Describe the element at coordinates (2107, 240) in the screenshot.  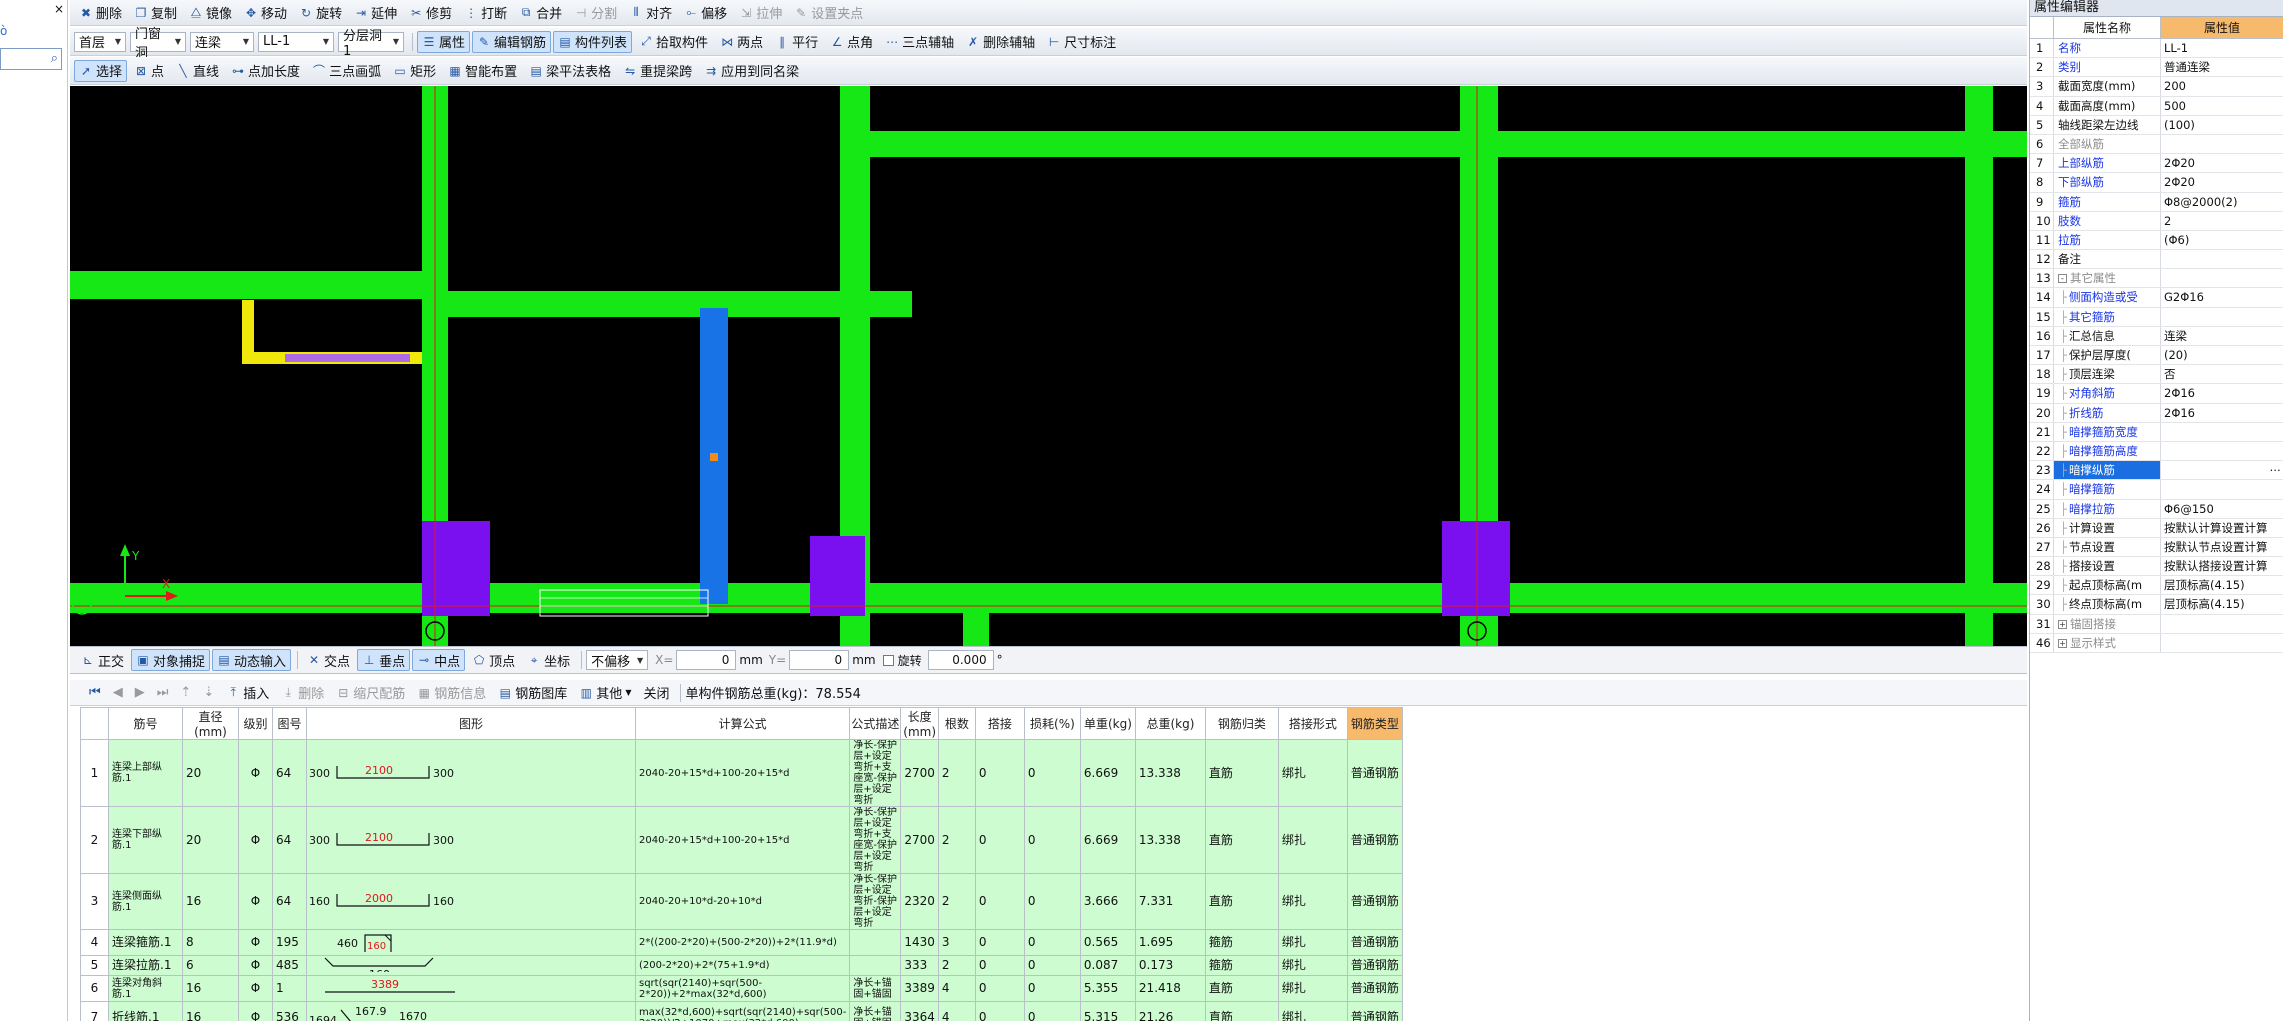
I see `property-name: 拉筋` at that location.